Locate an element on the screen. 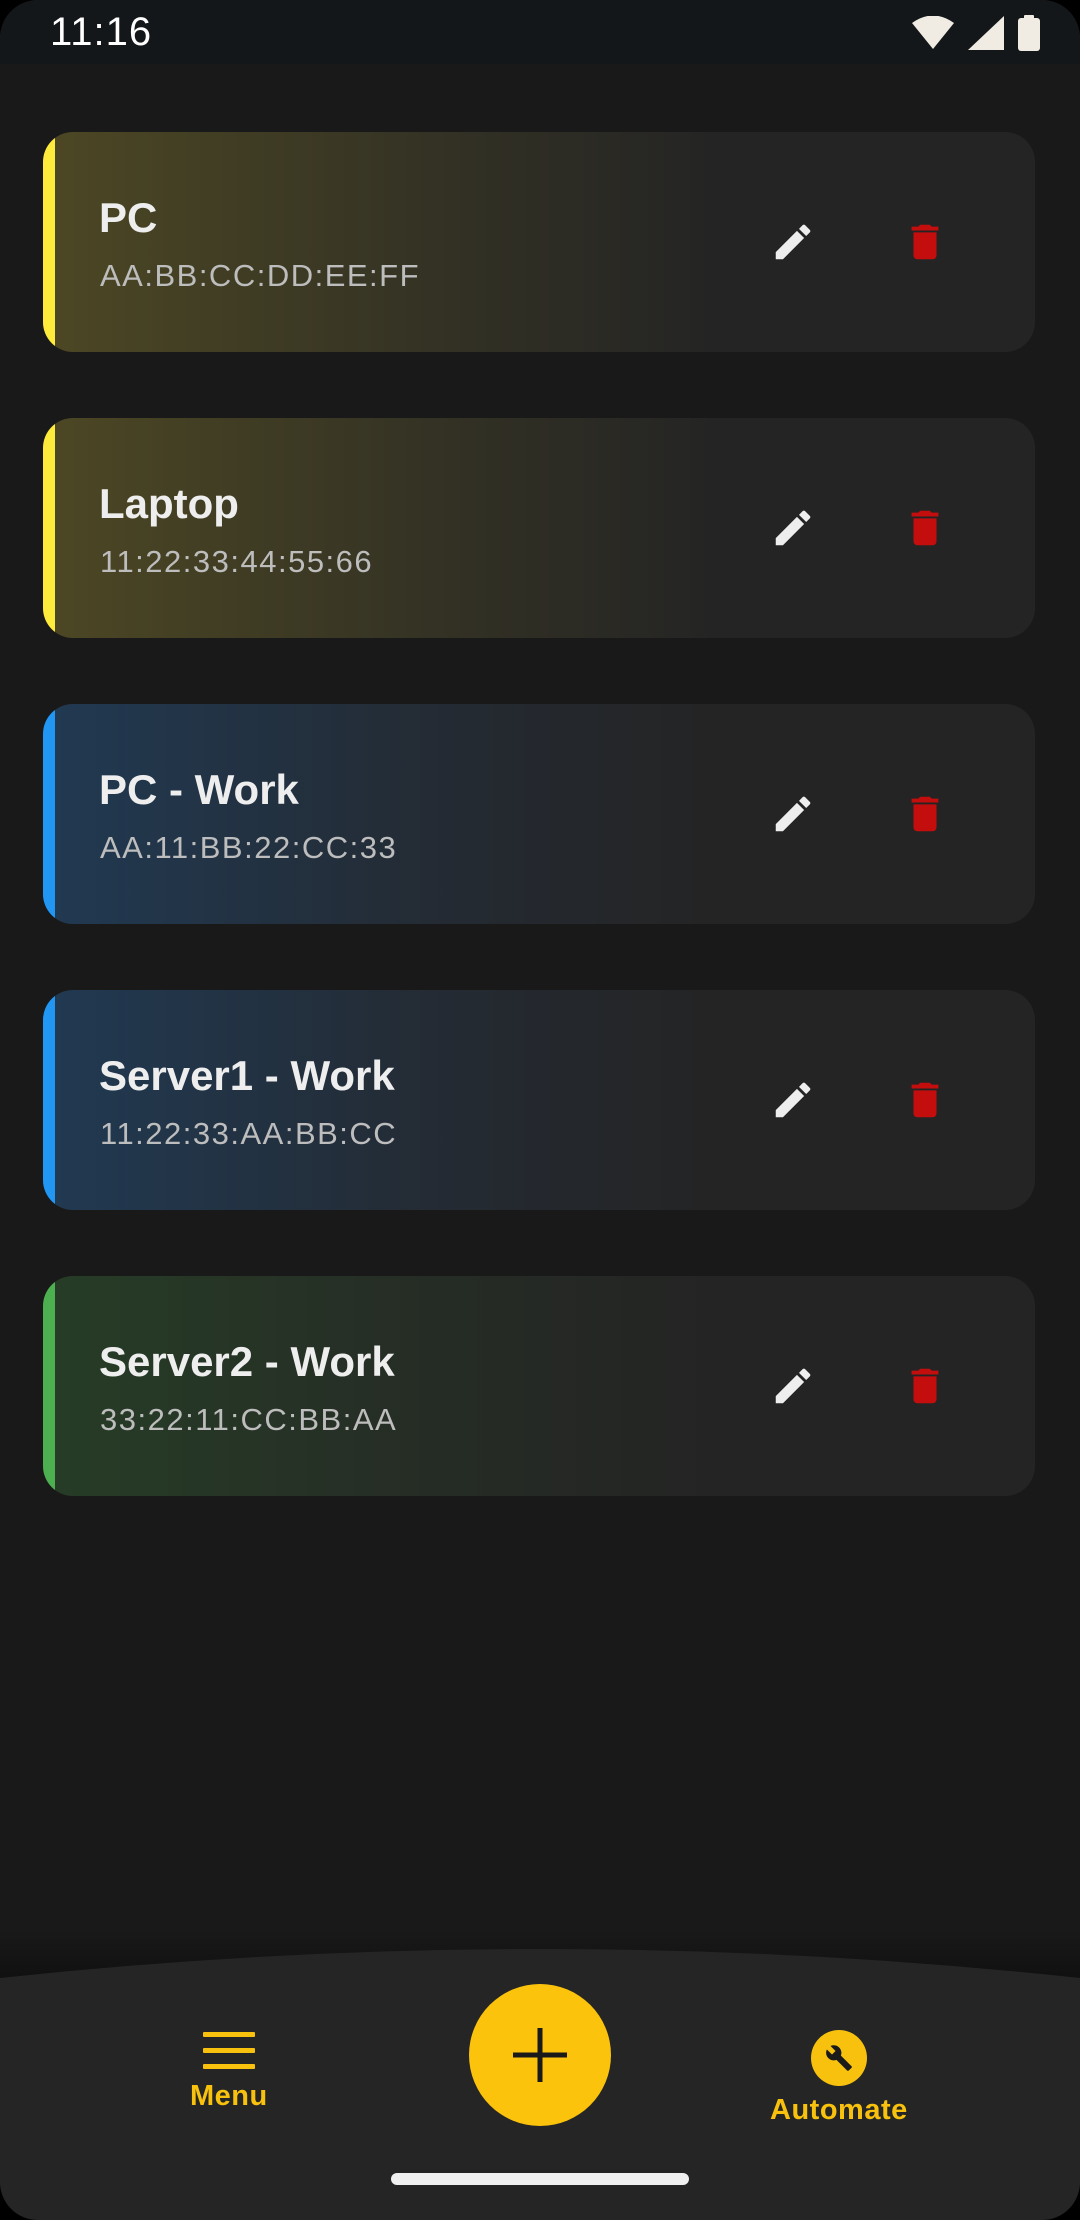 This screenshot has width=1080, height=2220. status-time: 11:16 is located at coordinates (101, 32).